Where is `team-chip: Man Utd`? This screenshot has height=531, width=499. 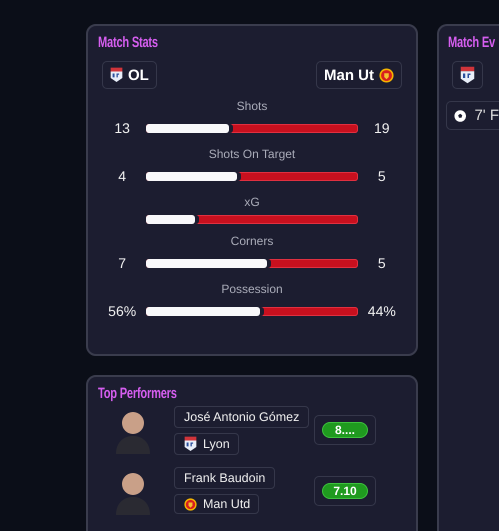 team-chip: Man Utd is located at coordinates (217, 504).